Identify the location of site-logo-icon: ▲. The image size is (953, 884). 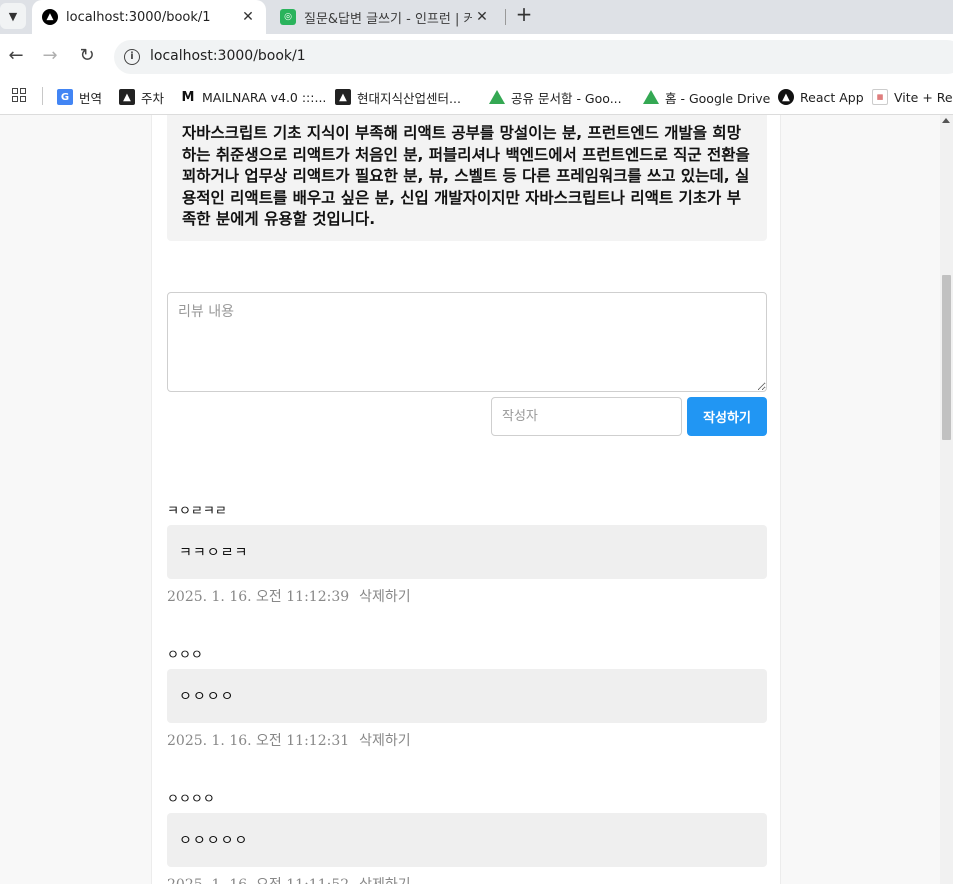
(50, 17).